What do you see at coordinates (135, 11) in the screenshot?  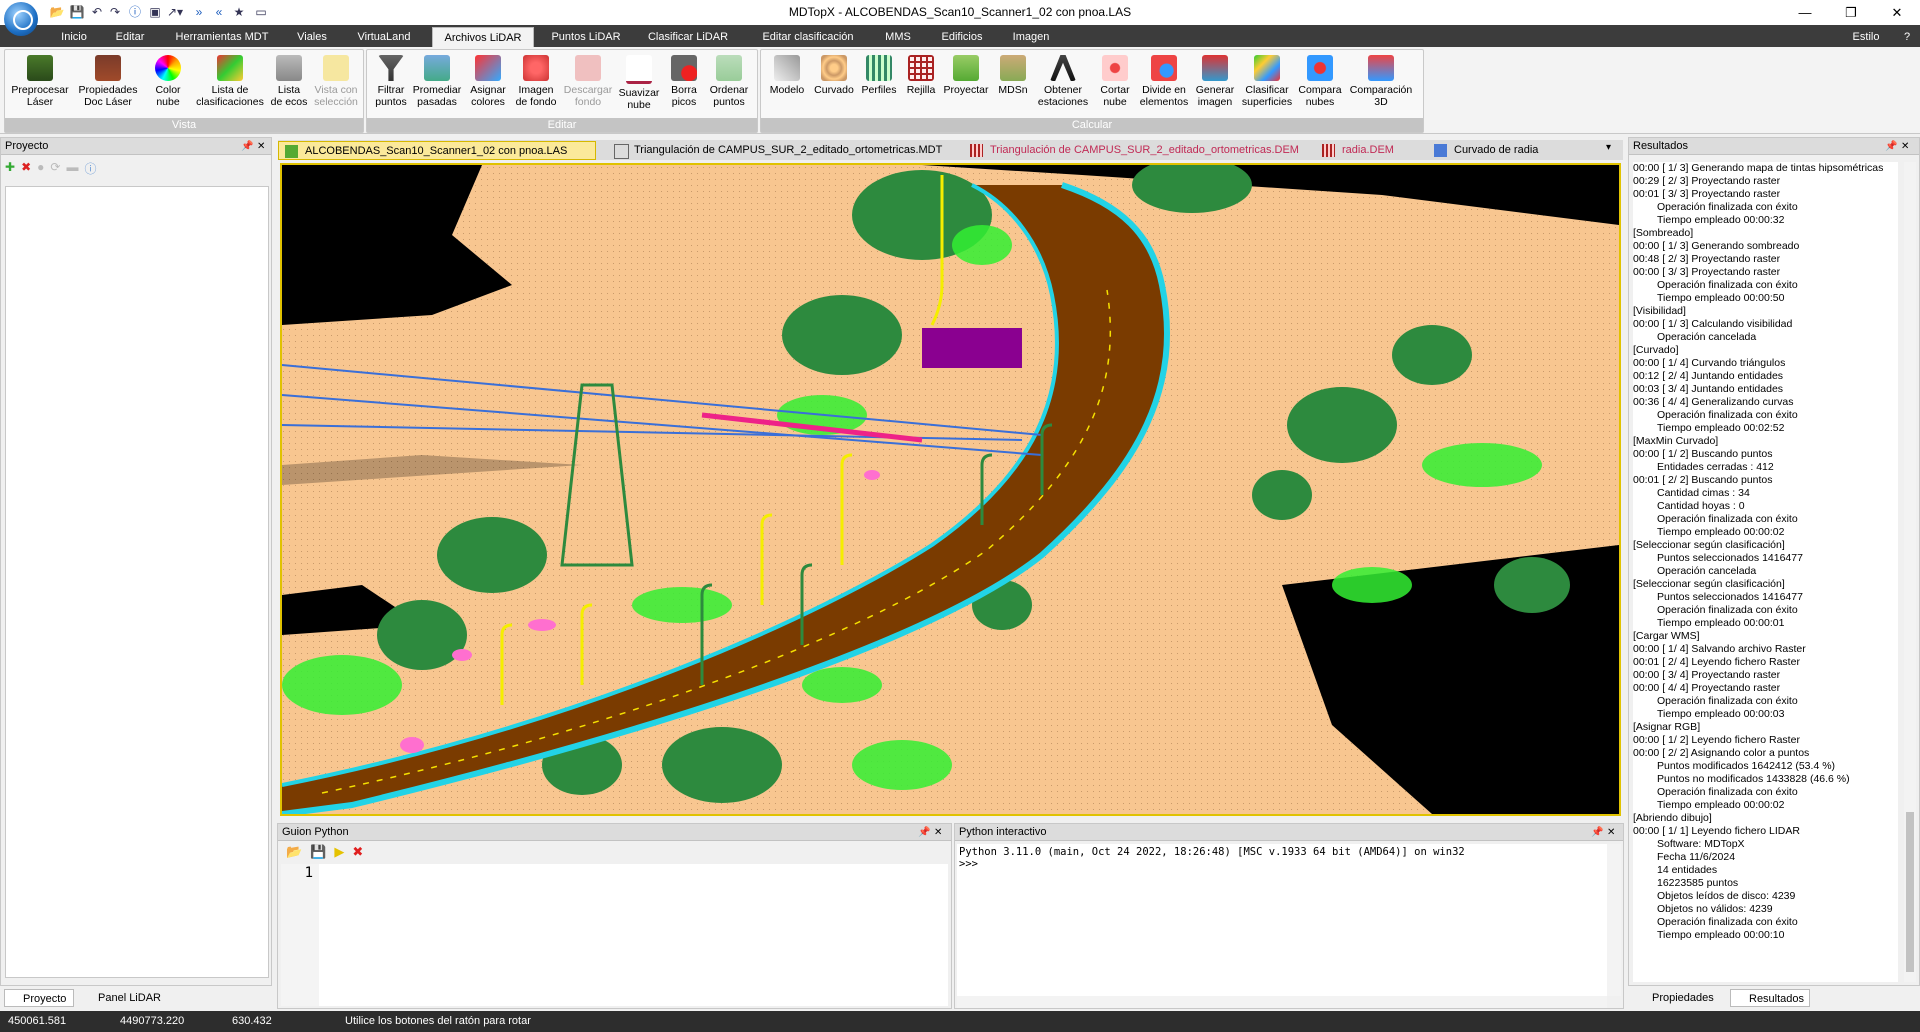 I see `info-icon: ⓘ` at bounding box center [135, 11].